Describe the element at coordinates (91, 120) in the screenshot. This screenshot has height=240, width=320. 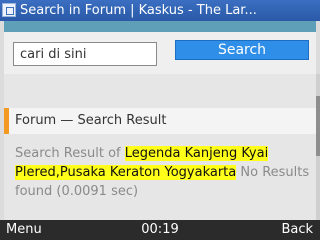
I see `section-title: Forum — Search Result` at that location.